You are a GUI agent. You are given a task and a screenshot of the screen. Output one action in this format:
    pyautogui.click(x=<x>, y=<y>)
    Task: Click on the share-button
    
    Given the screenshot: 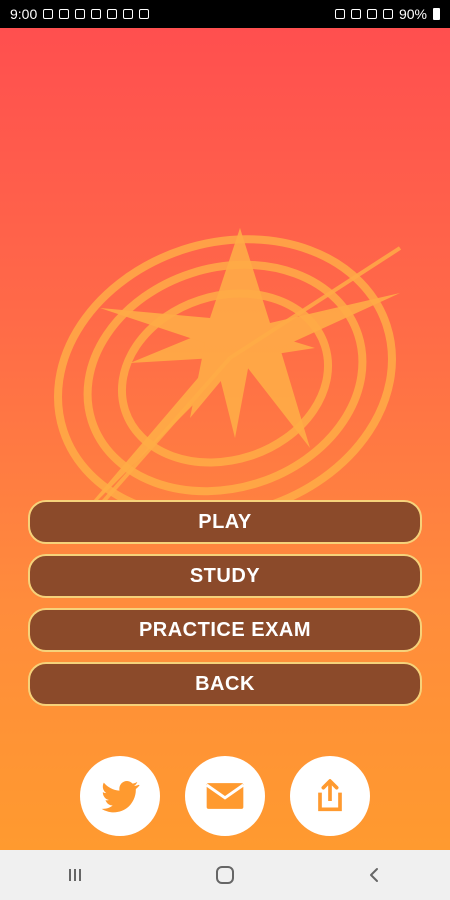 What is the action you would take?
    pyautogui.click(x=330, y=796)
    